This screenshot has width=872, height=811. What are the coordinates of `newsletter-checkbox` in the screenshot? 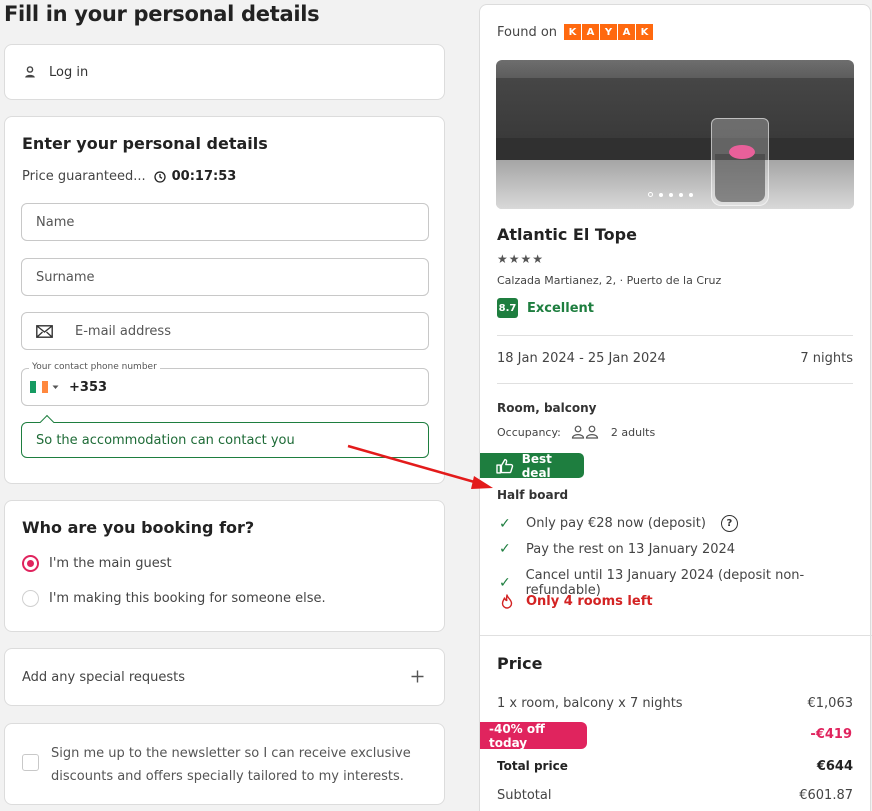 It's located at (30, 762).